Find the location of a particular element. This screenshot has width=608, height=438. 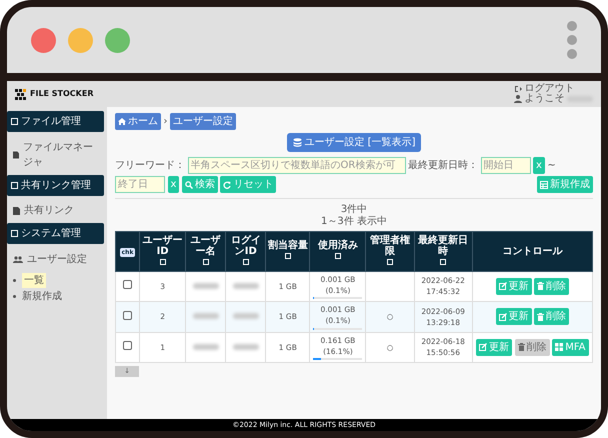

end-date-field: 終了日 is located at coordinates (140, 184).